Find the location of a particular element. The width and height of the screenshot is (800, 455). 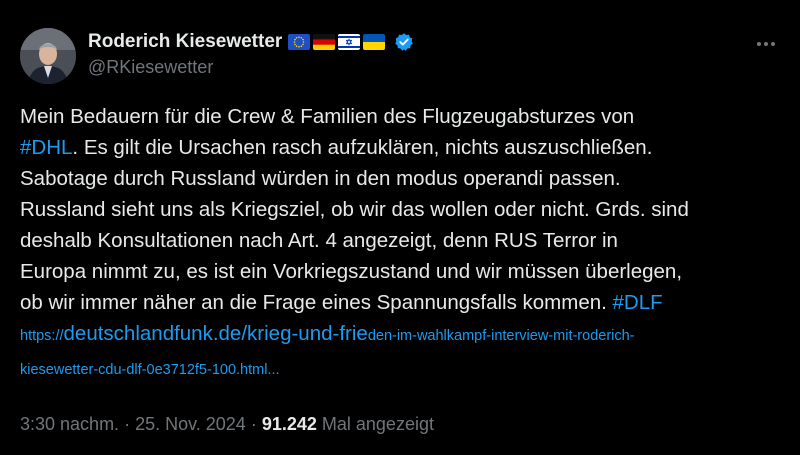

link-domain-path: deutschlandfunk.de/krieg-und-frie is located at coordinates (215, 333).